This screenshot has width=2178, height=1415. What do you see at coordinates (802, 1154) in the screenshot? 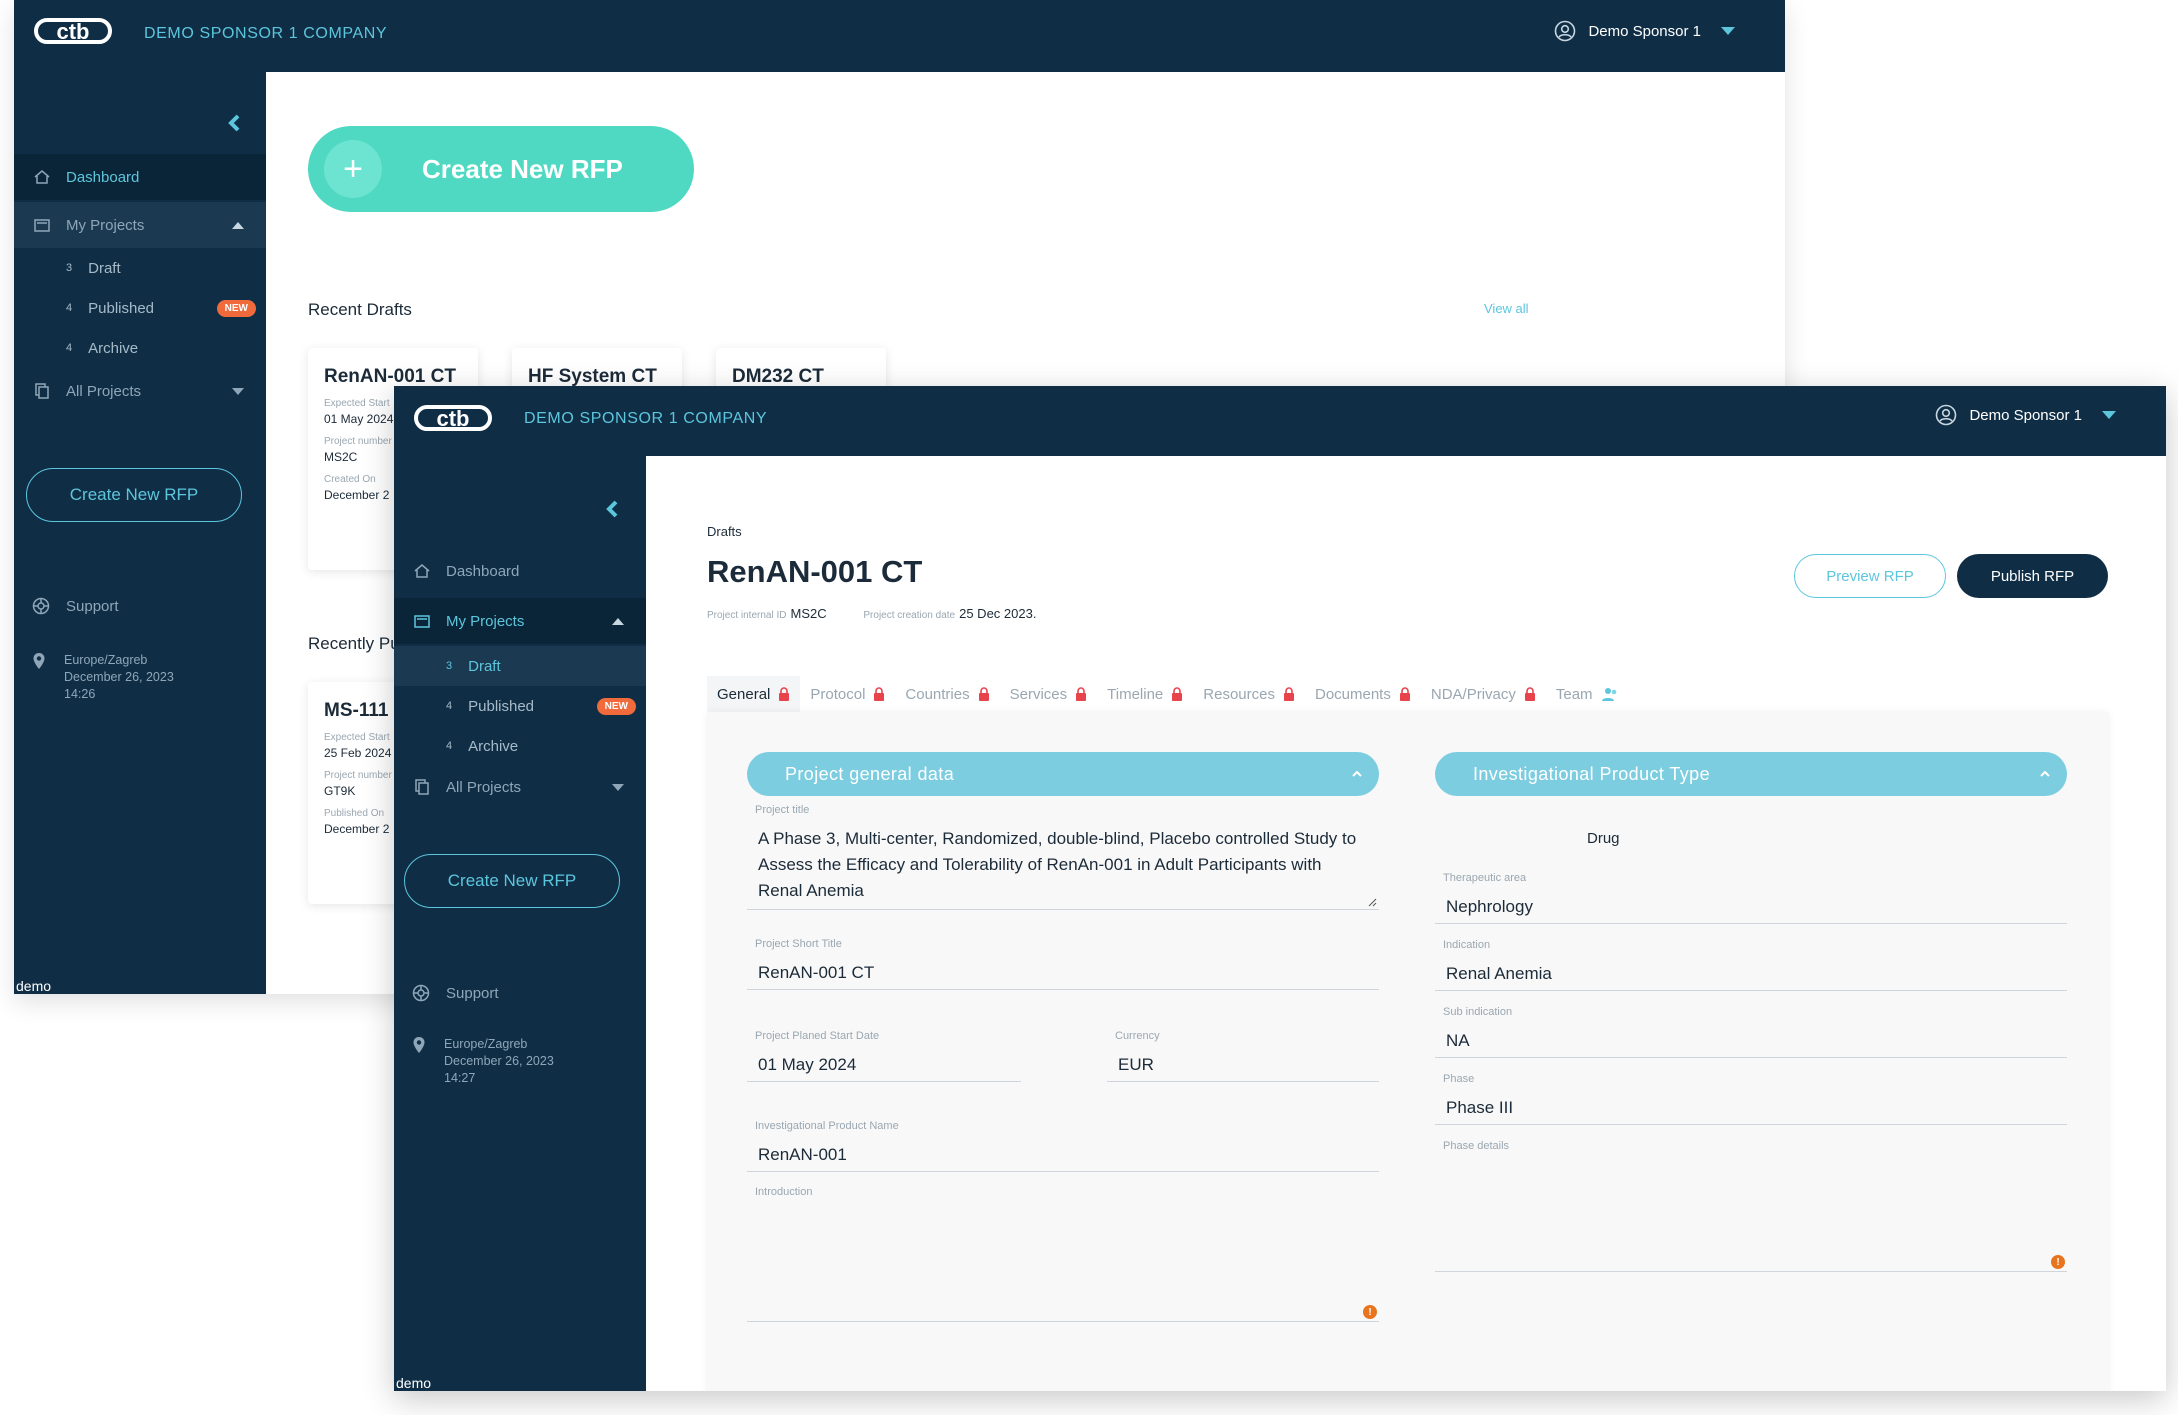
I see `field-value: RenAN-001` at bounding box center [802, 1154].